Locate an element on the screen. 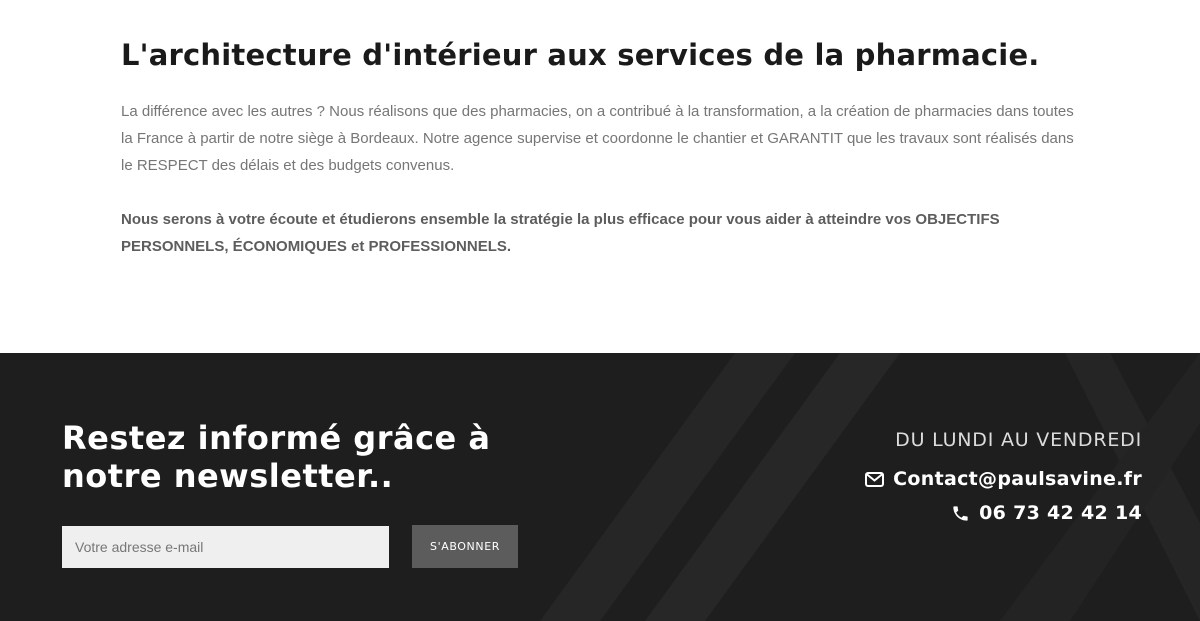  envelope-icon is located at coordinates (874, 479).